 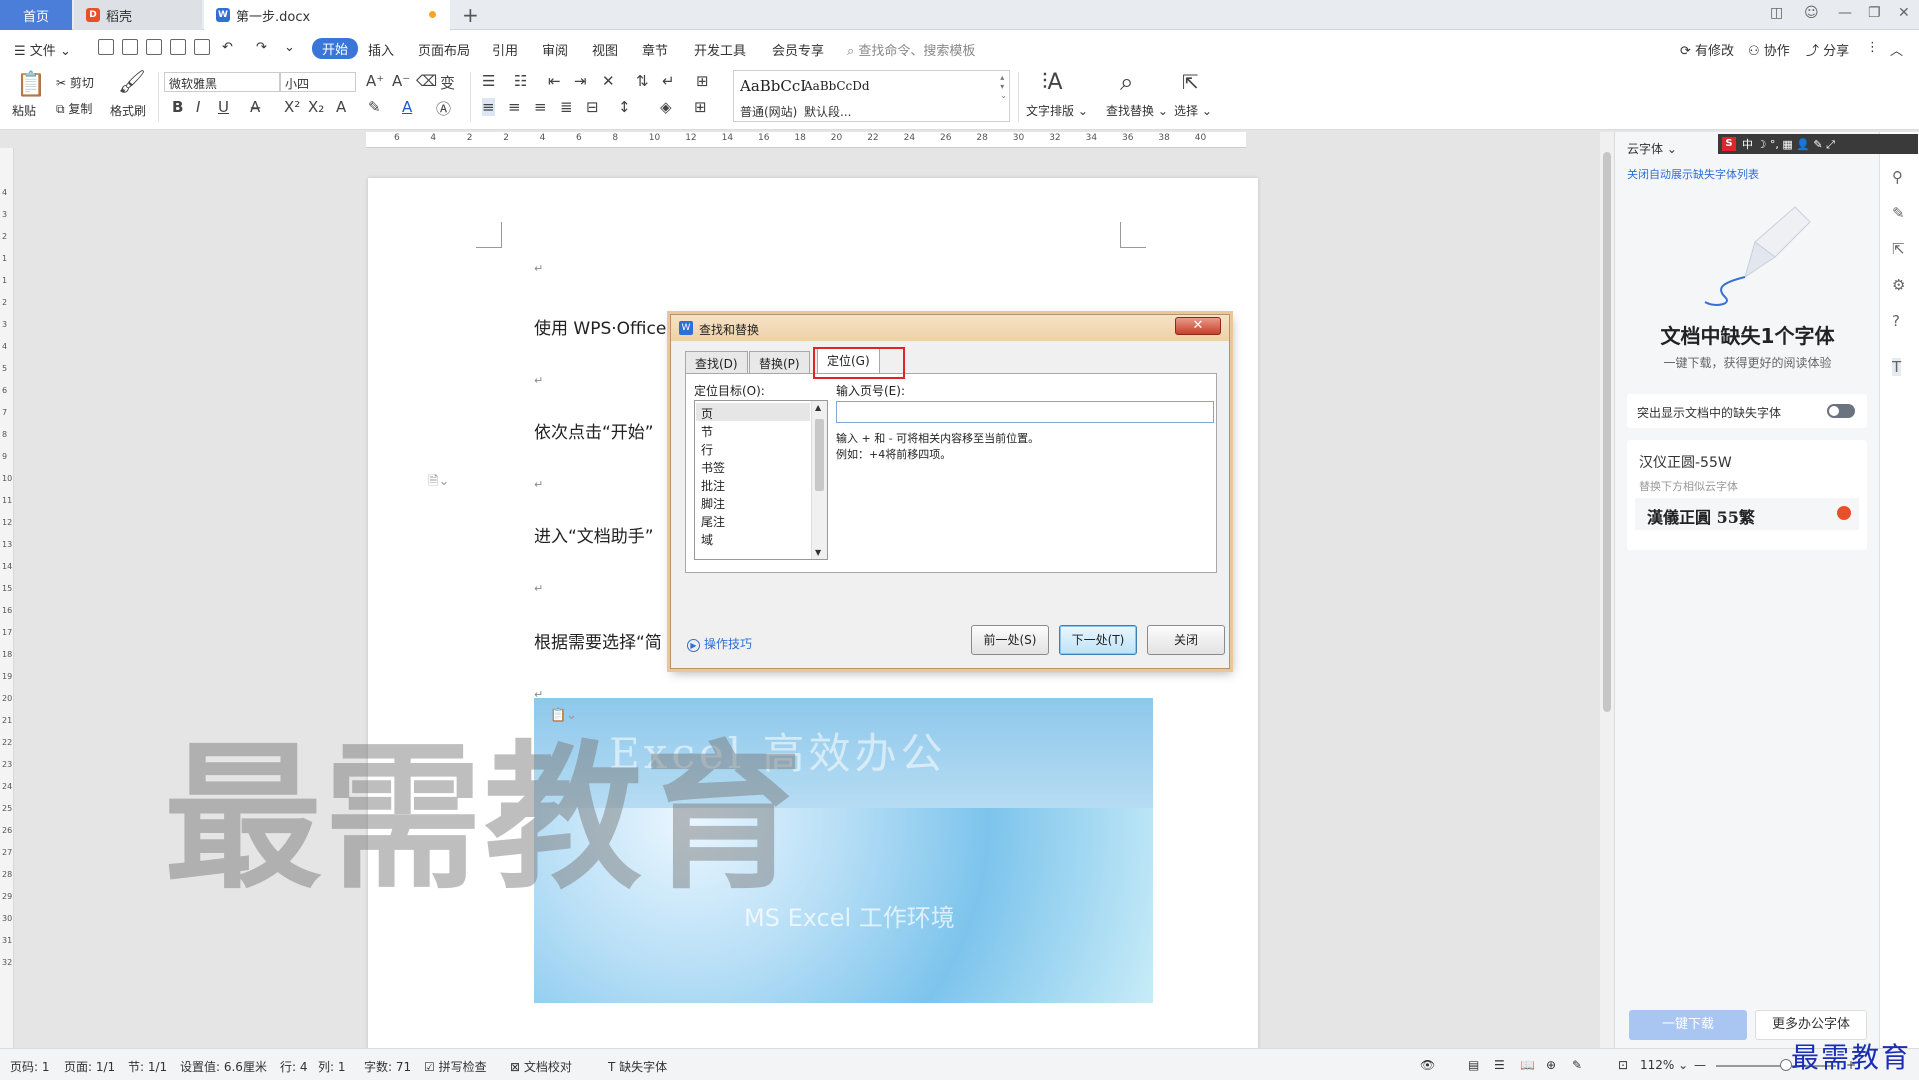 What do you see at coordinates (1898, 249) in the screenshot?
I see `cursor-icon: ⇱` at bounding box center [1898, 249].